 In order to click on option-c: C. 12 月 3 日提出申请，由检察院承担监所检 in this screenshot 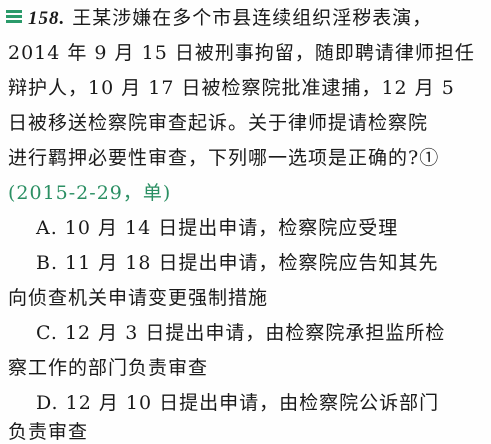, I will do `click(241, 333)`.